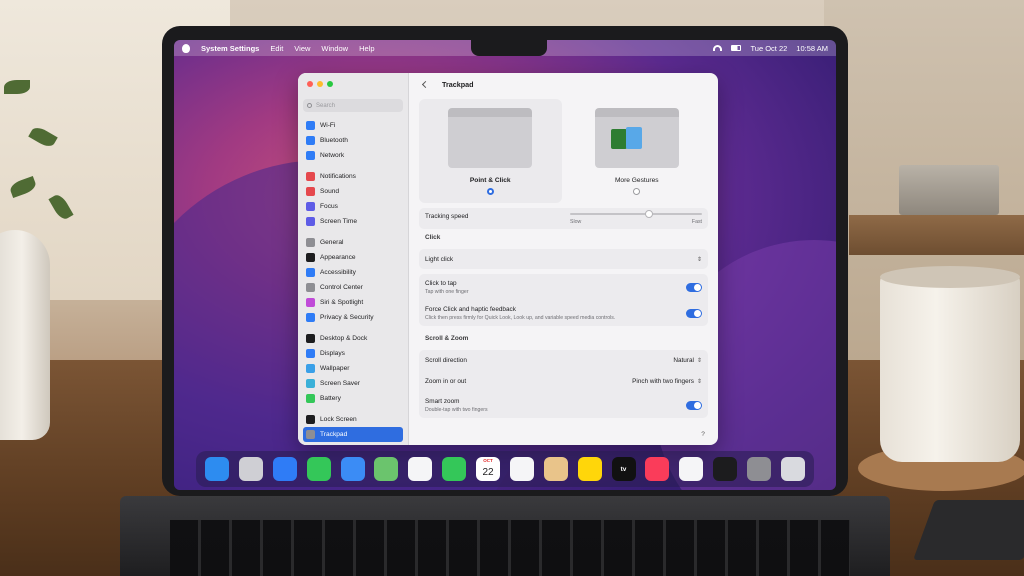 Image resolution: width=1024 pixels, height=576 pixels. What do you see at coordinates (353, 302) in the screenshot?
I see `sidebar-item-siri-spotlight: Siri & Spotlight` at bounding box center [353, 302].